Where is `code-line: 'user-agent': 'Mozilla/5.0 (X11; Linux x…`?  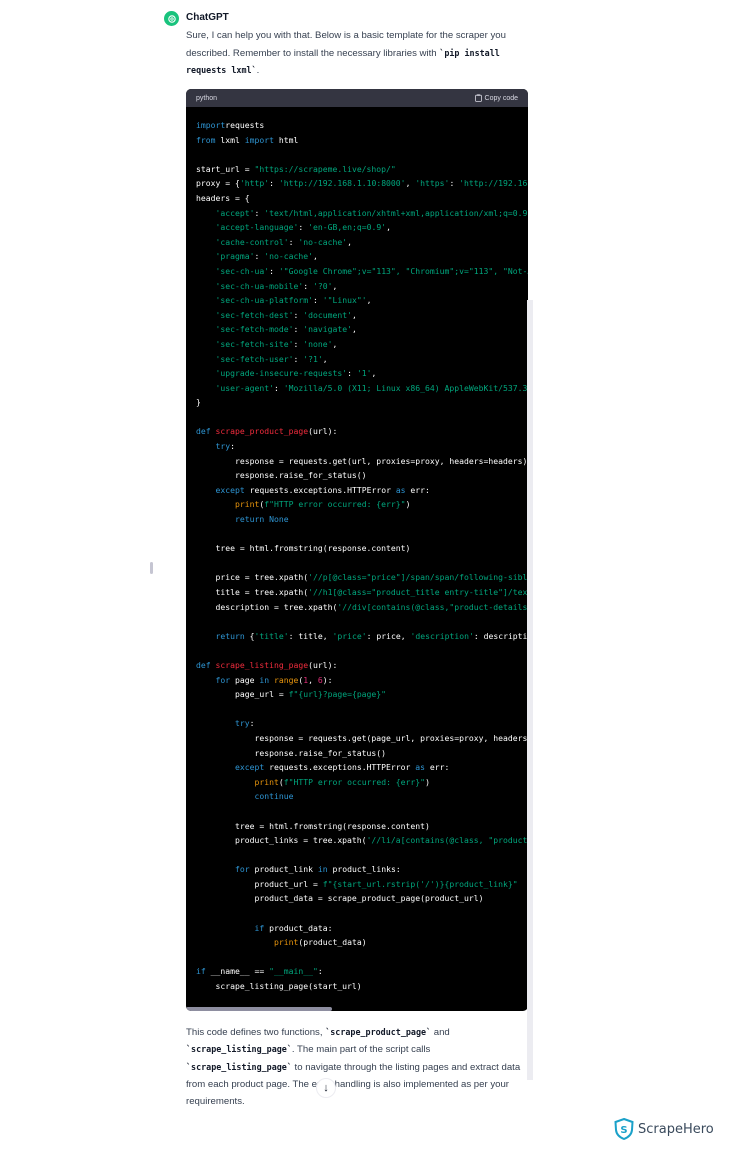
code-line: 'user-agent': 'Mozilla/5.0 (X11; Linux x… is located at coordinates (362, 388).